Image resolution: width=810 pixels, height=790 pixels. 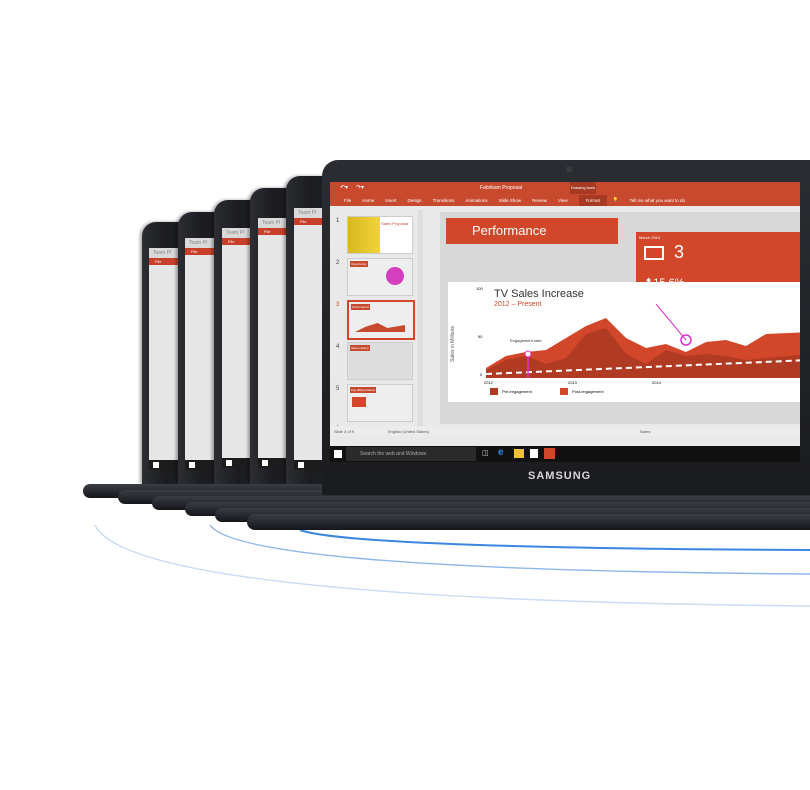 I want to click on webcam, so click(x=569, y=169).